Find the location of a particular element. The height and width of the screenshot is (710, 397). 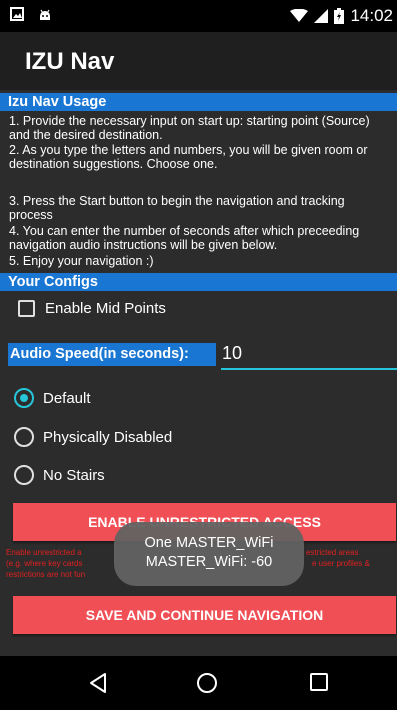

usage-line-7: process is located at coordinates (31, 215).